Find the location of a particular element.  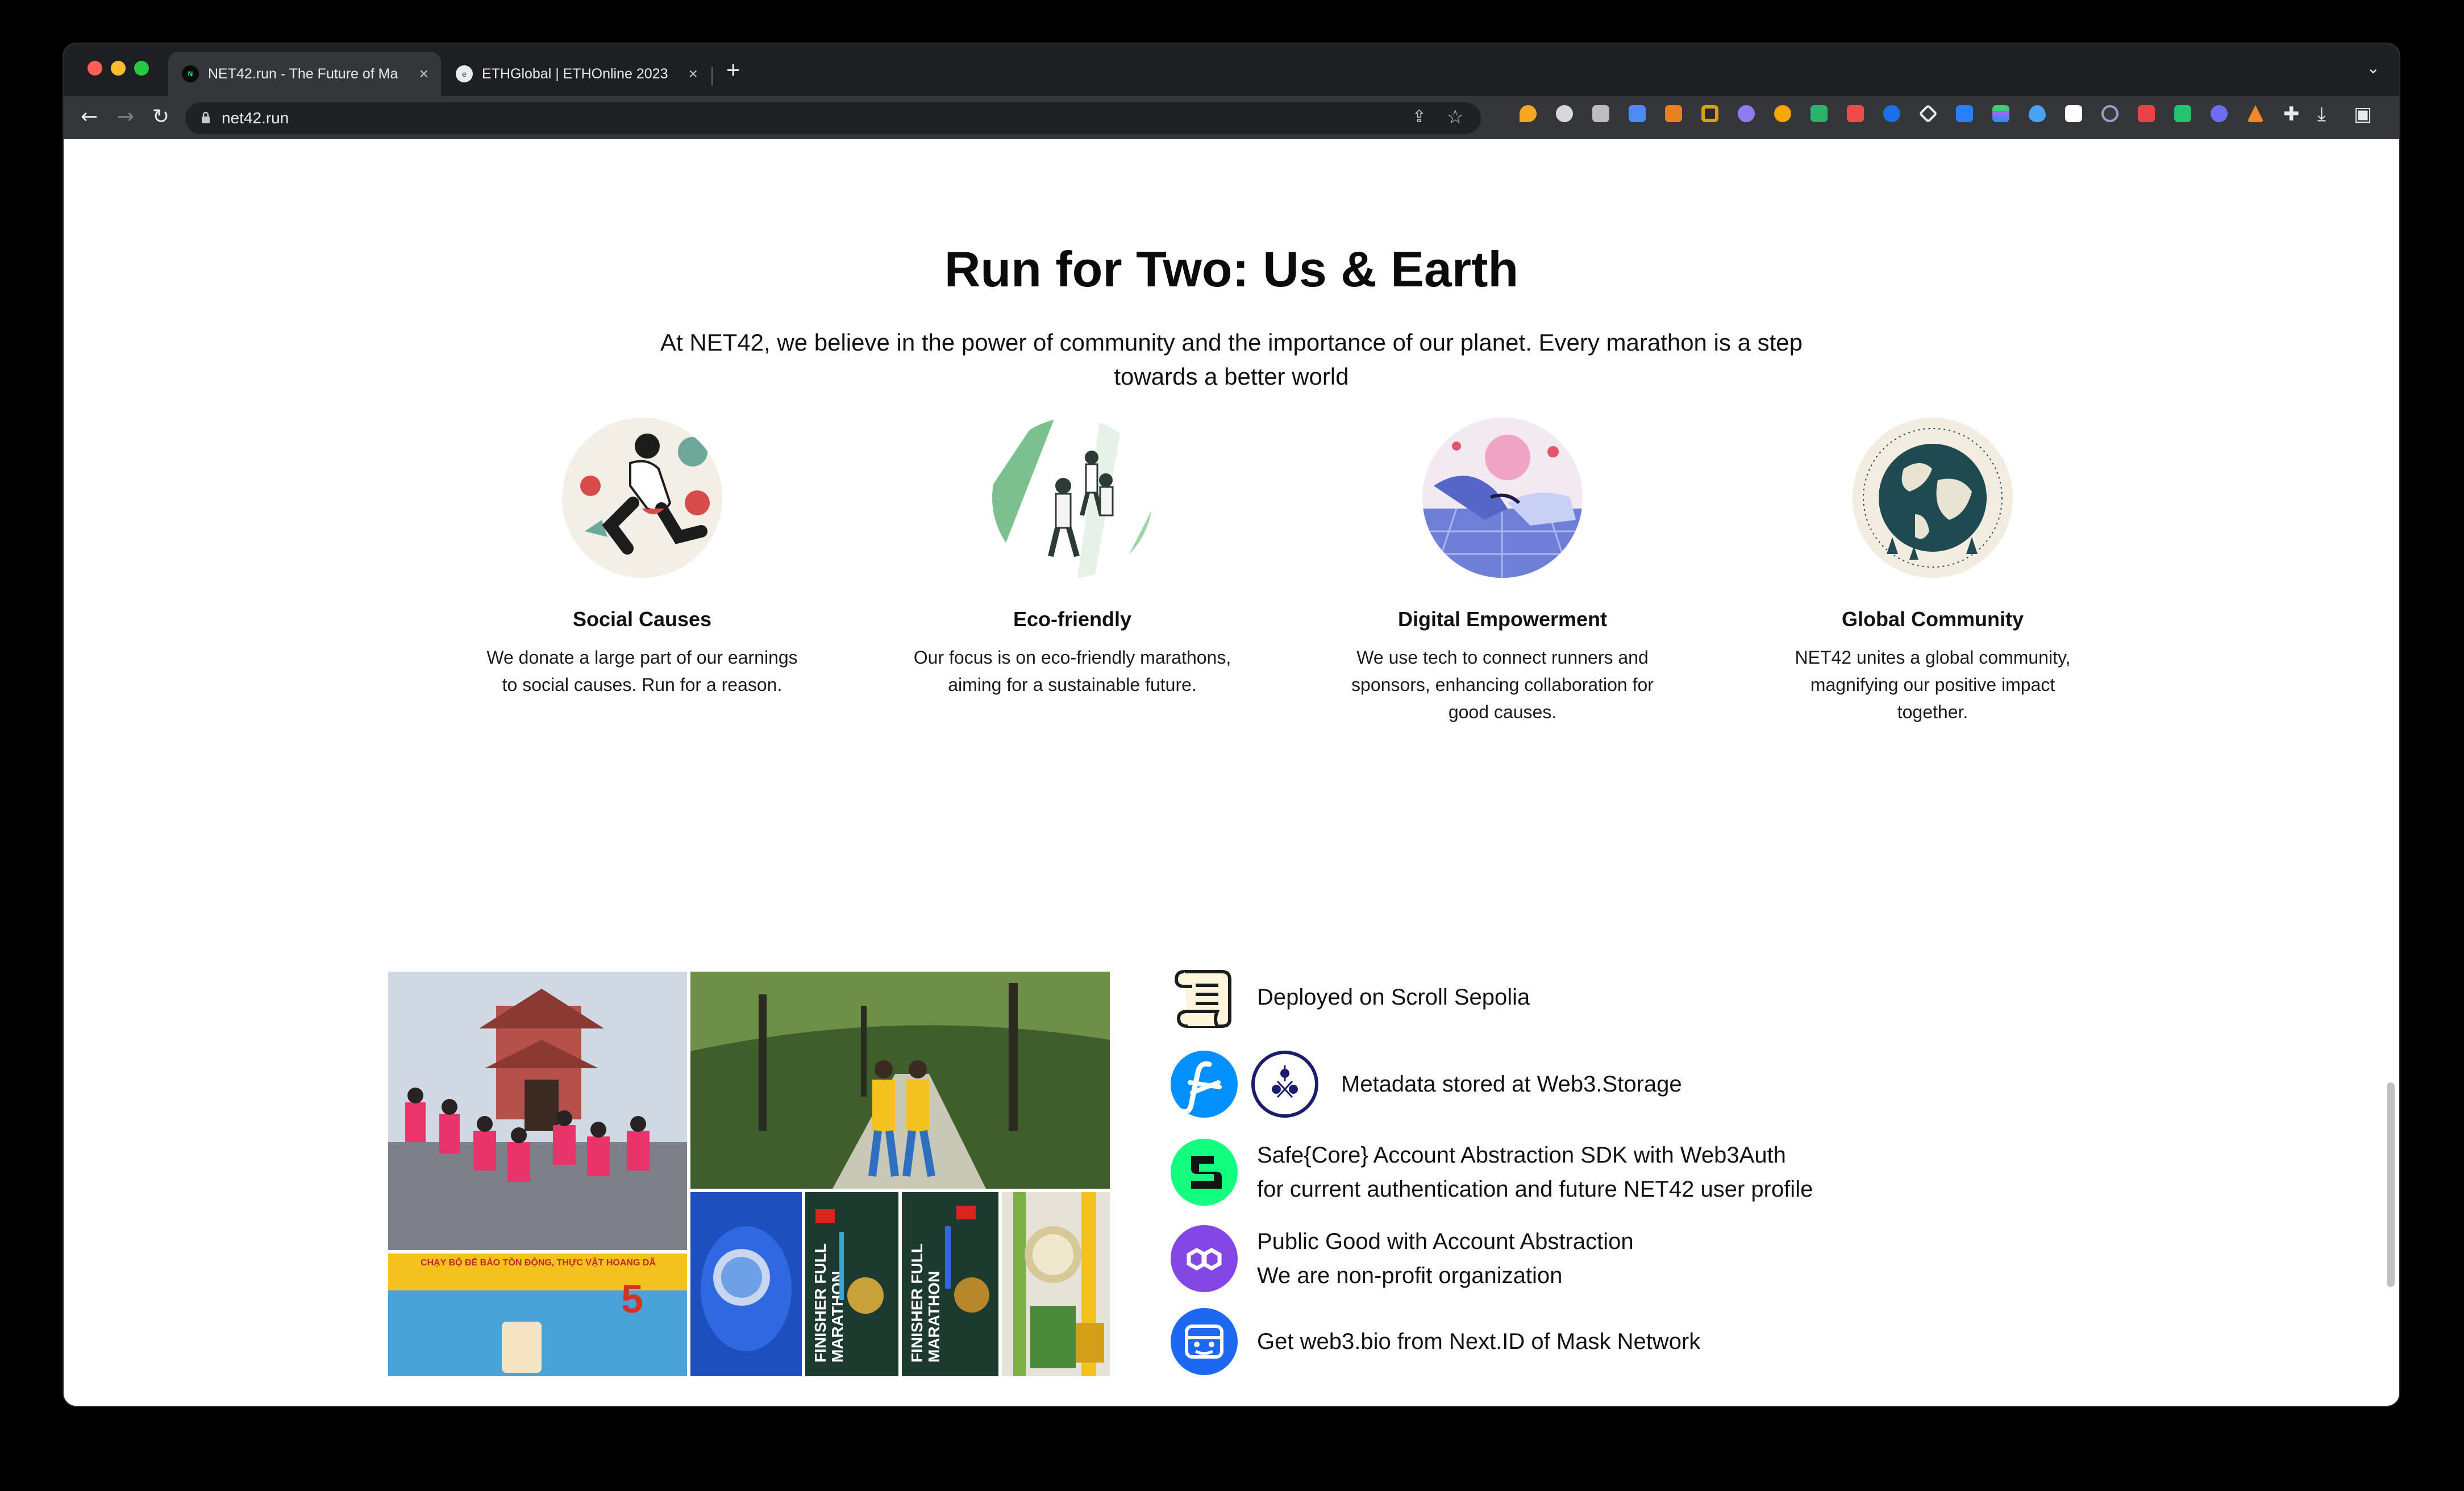

reload-button: ↻ is located at coordinates (160, 117).